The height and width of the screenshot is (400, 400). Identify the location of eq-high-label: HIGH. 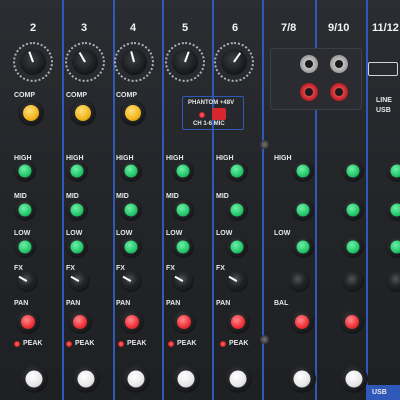
(283, 158).